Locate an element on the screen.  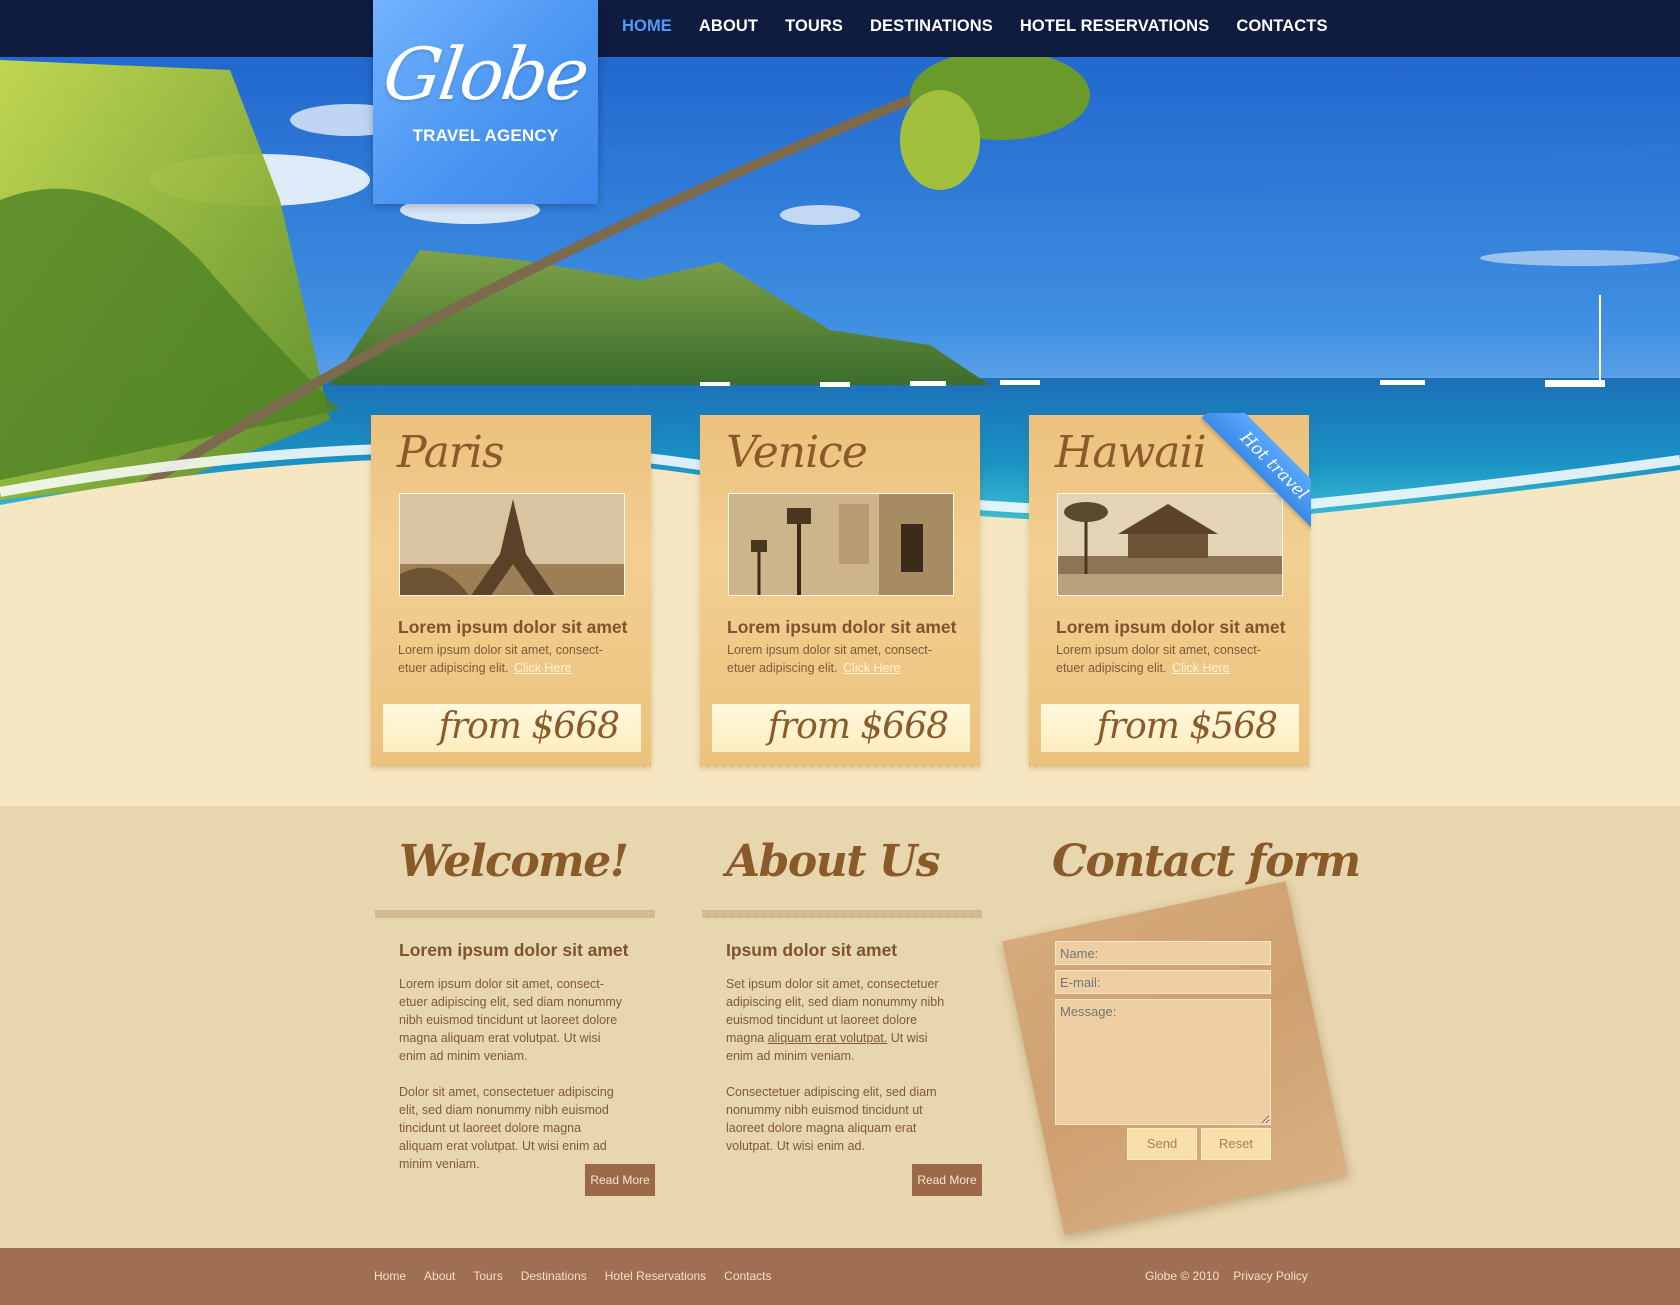
card-title: Paris is located at coordinates (451, 452).